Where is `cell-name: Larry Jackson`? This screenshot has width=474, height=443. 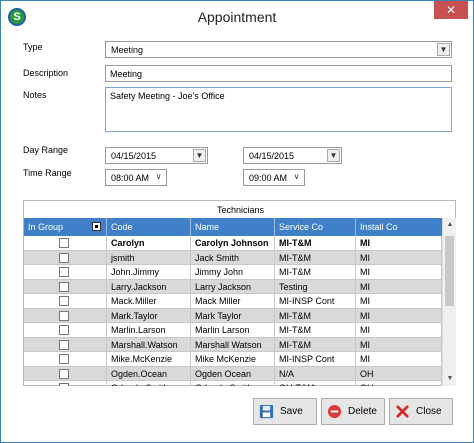 cell-name: Larry Jackson is located at coordinates (233, 286).